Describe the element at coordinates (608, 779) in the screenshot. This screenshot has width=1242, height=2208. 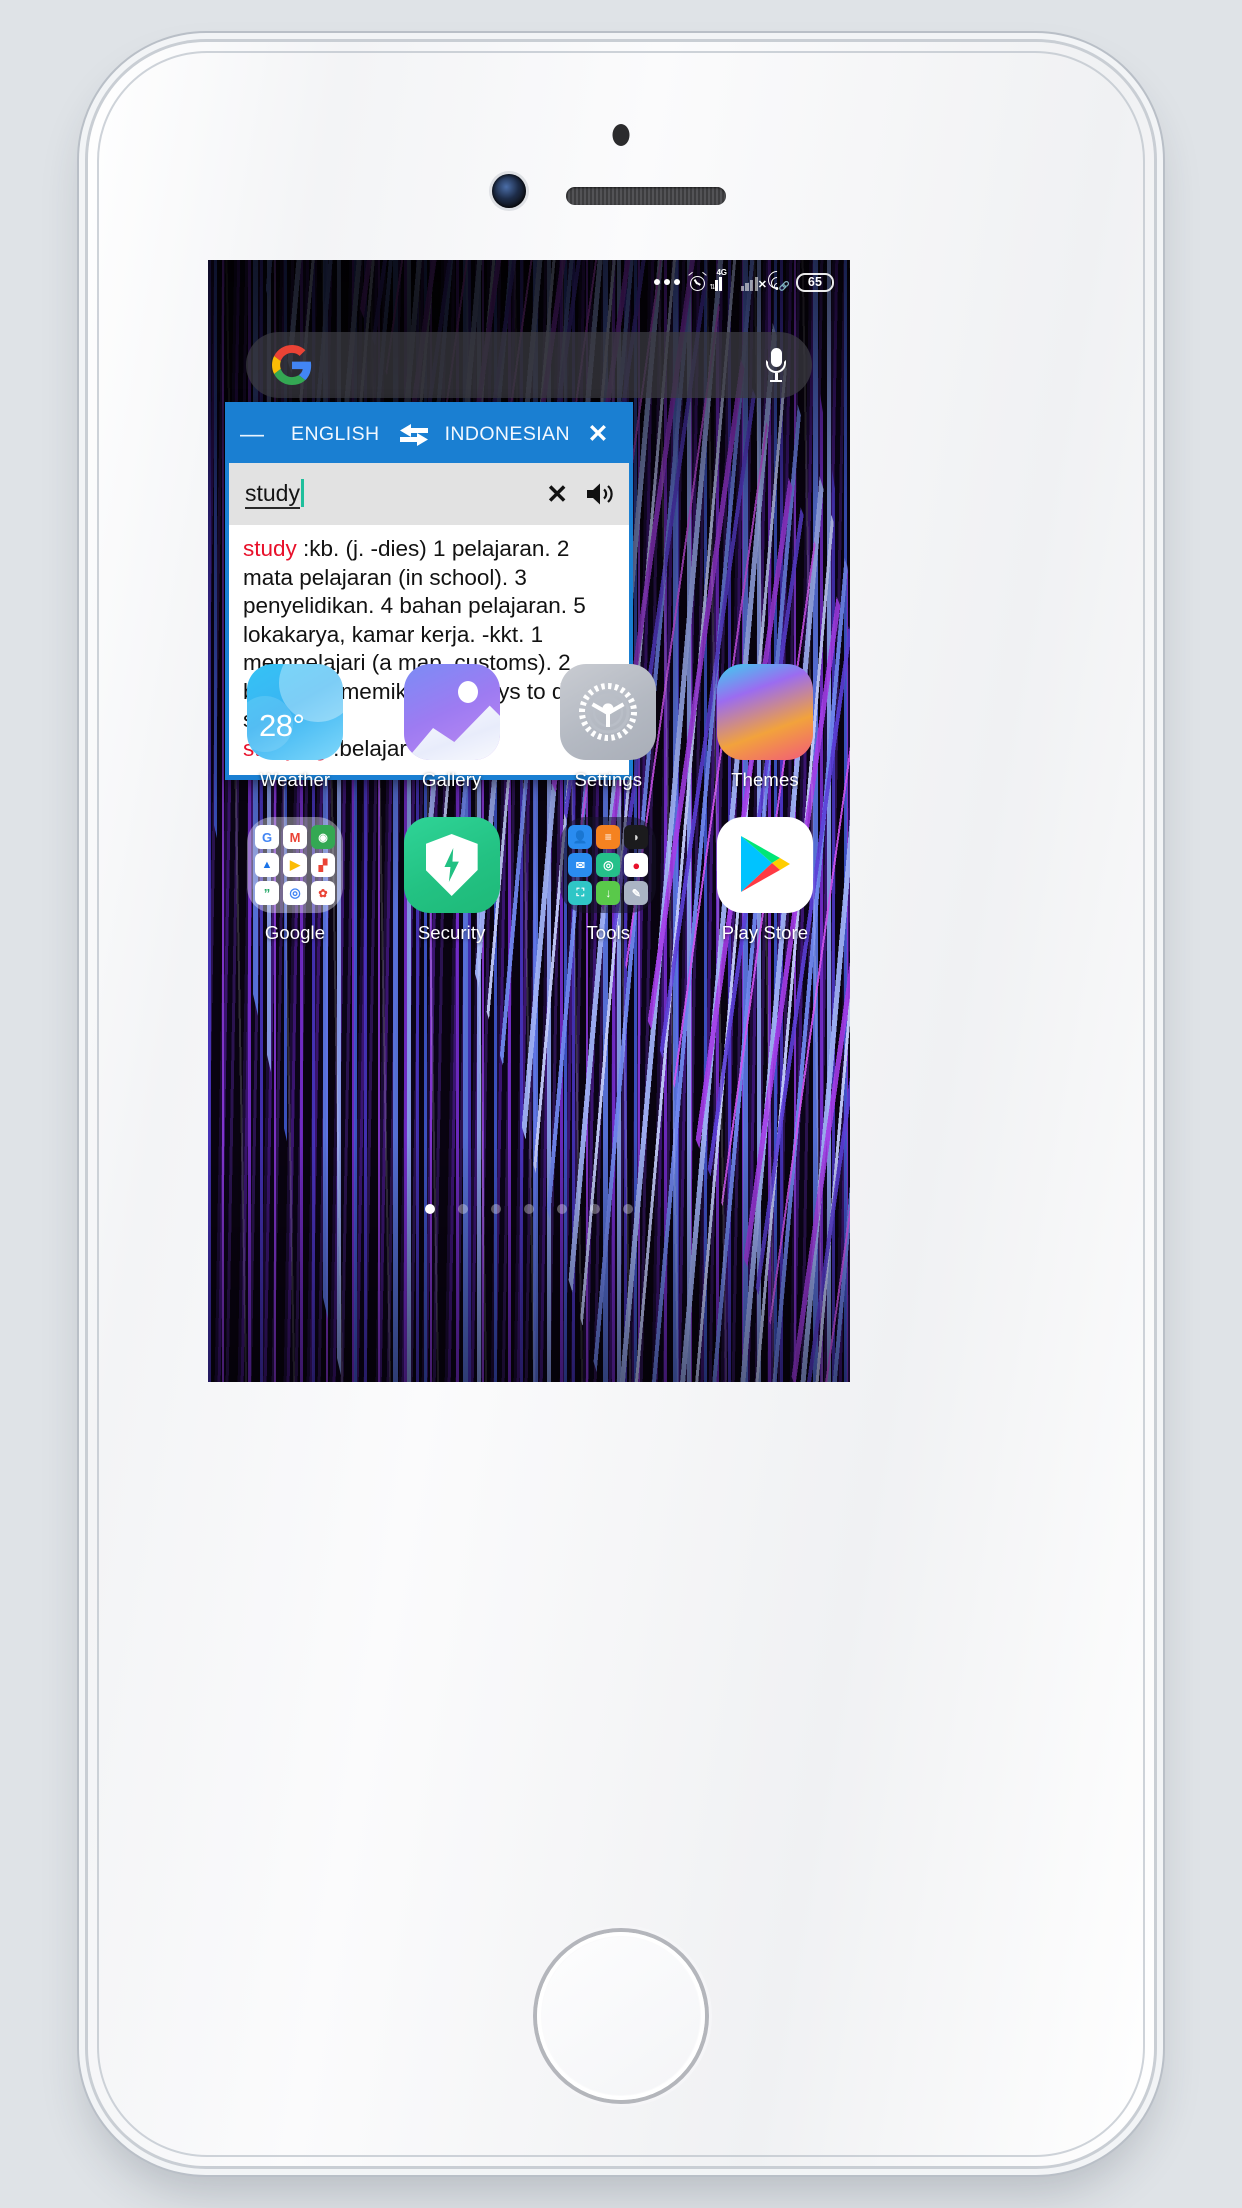
I see `app-label: Settings` at that location.